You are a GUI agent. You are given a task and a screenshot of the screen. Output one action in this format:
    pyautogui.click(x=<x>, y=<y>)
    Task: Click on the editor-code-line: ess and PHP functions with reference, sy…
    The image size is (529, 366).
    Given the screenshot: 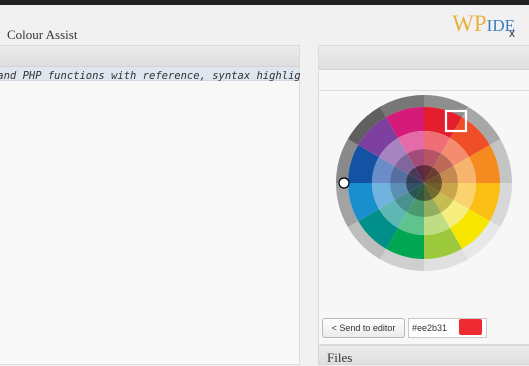 What is the action you would take?
    pyautogui.click(x=150, y=76)
    